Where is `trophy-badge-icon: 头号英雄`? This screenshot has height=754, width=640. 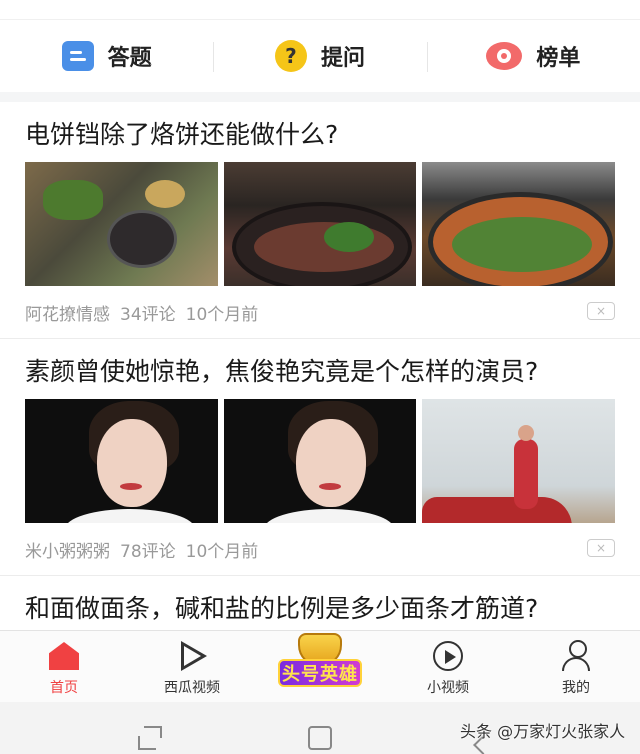 trophy-badge-icon: 头号英雄 is located at coordinates (320, 664).